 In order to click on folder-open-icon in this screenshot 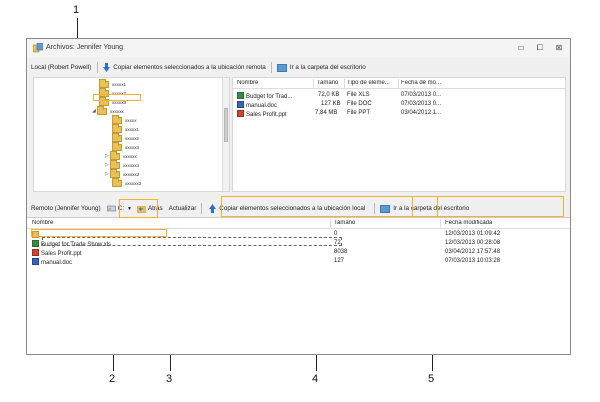, I will do `click(102, 110)`.